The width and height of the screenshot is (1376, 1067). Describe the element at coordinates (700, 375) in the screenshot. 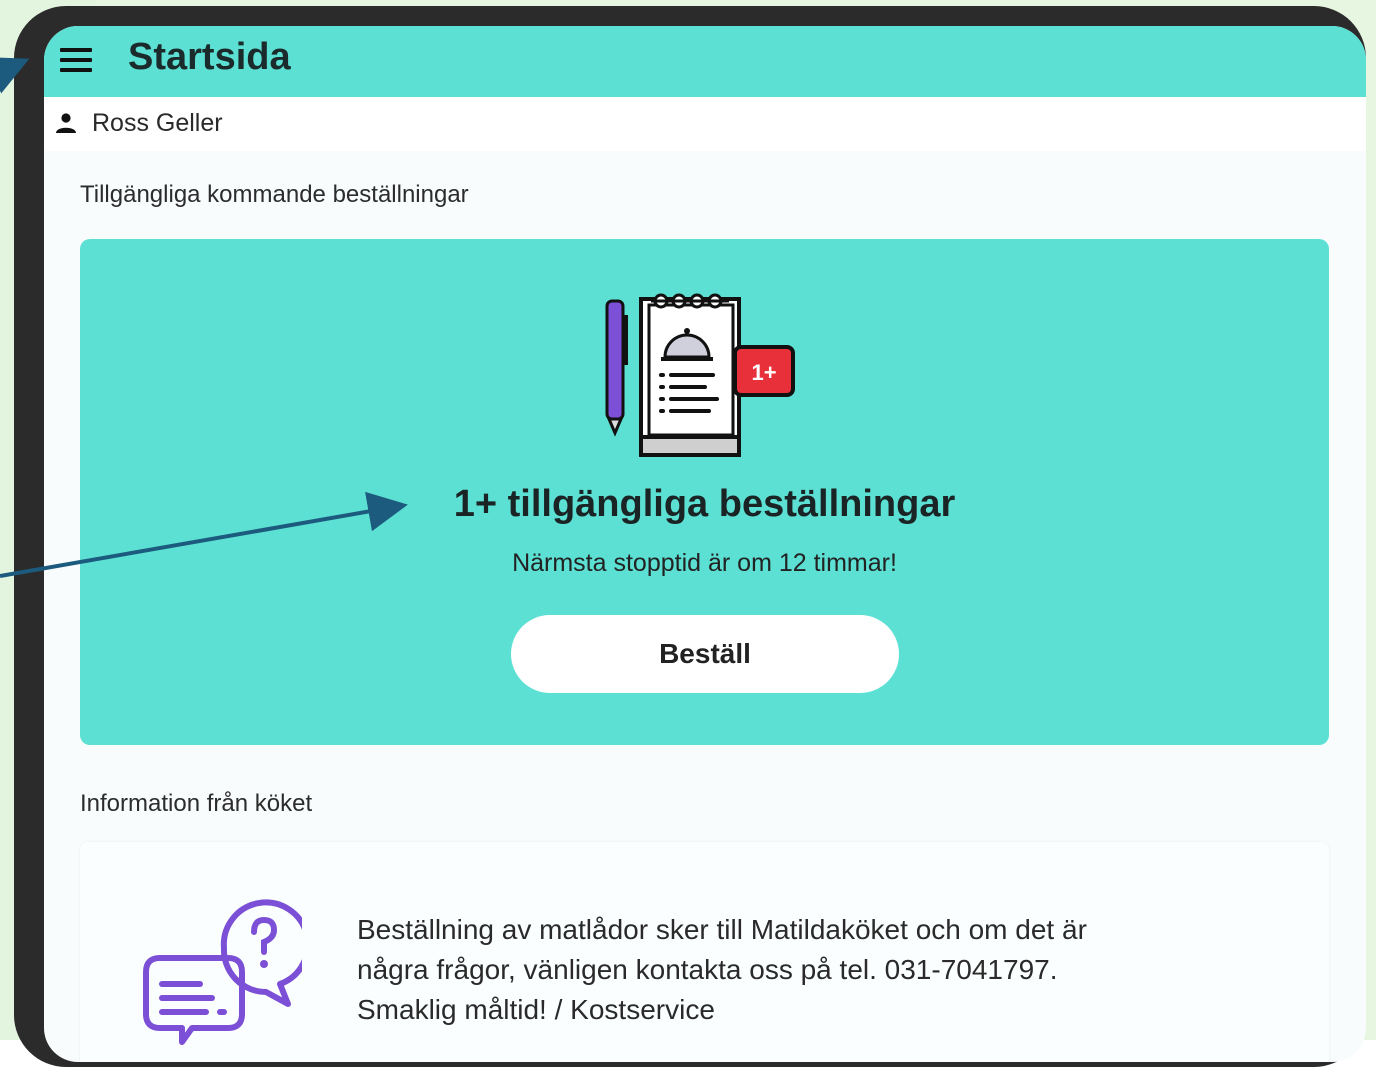

I see `order-notepad-icon: 1+` at that location.